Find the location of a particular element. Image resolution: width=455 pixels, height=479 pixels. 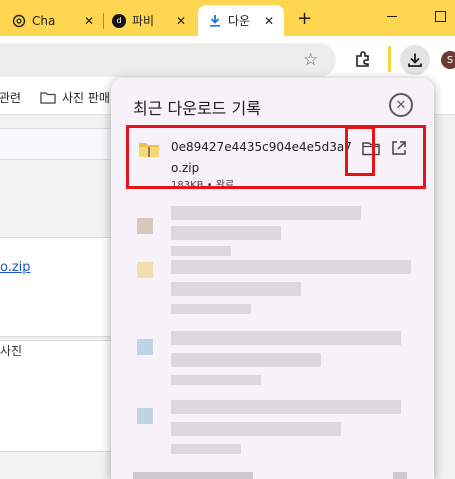

open-history-icon-redacted is located at coordinates (400, 475).